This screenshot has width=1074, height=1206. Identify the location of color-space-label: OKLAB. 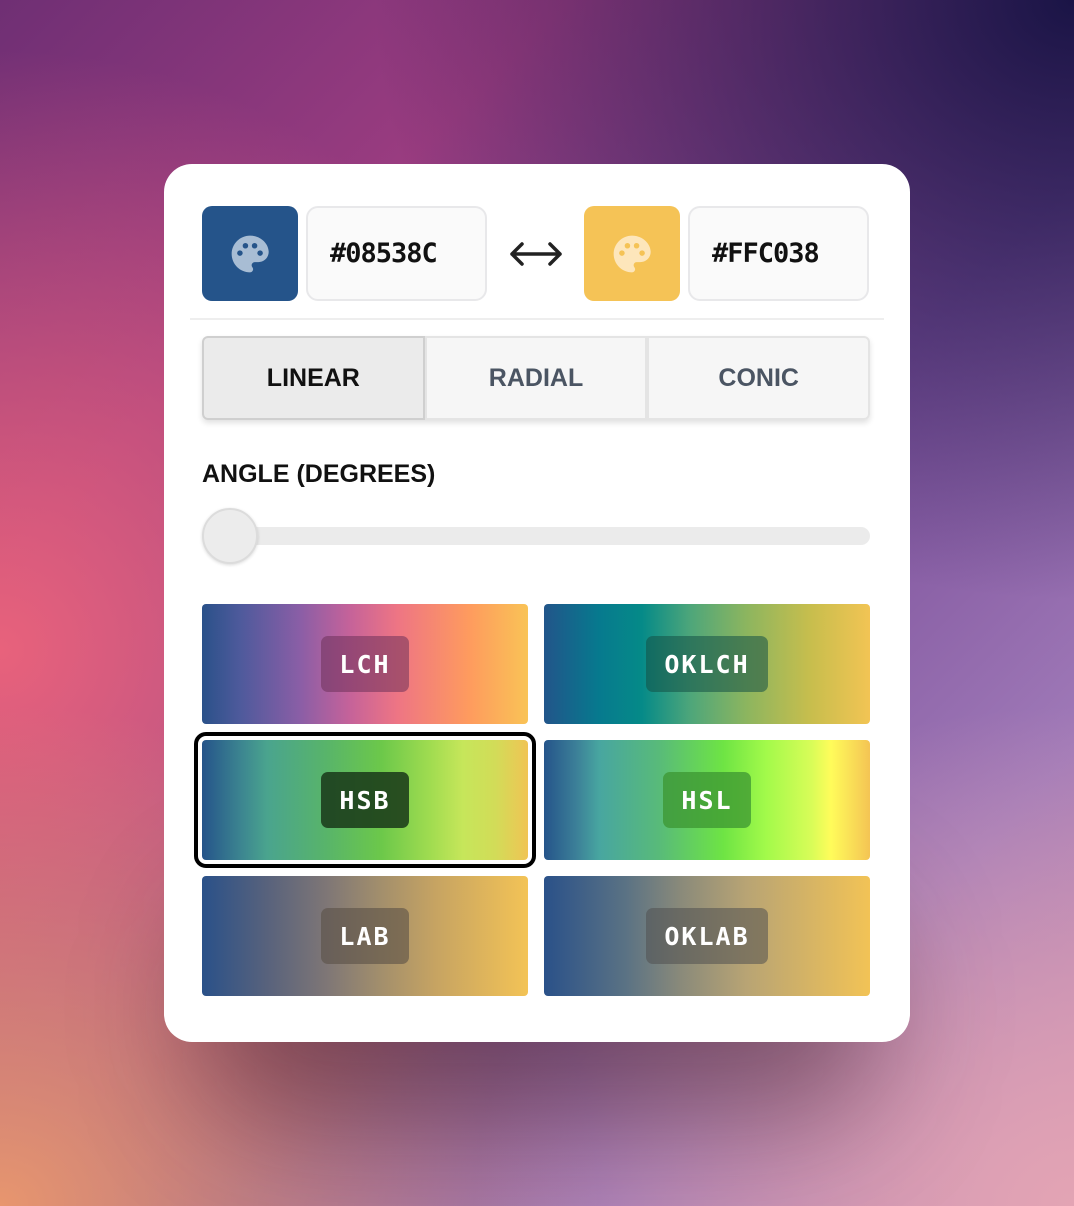
(707, 936).